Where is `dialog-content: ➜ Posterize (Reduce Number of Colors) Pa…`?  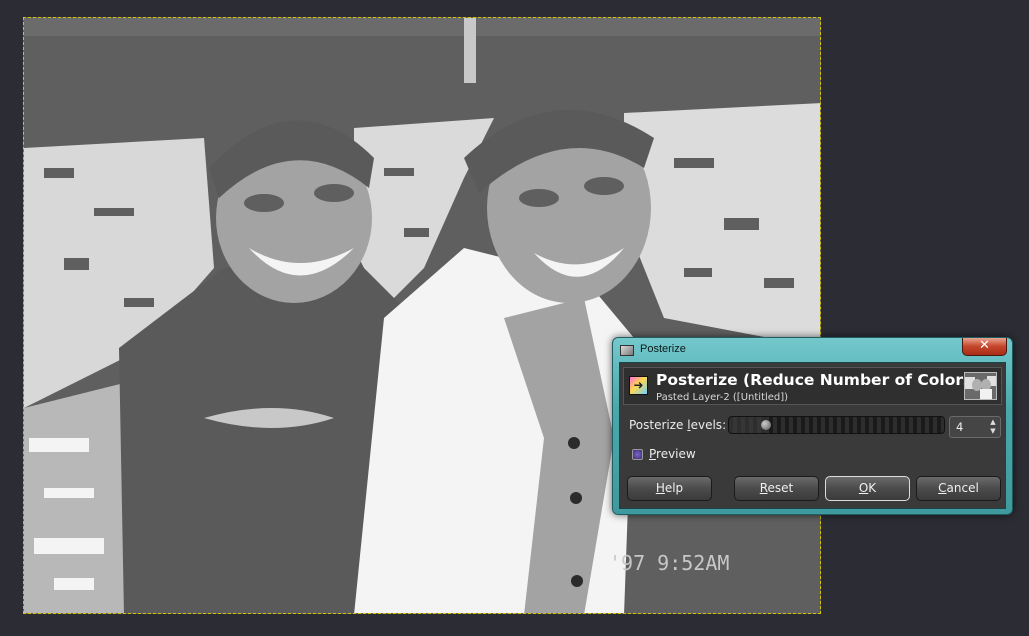
dialog-content: ➜ Posterize (Reduce Number of Colors) Pa… is located at coordinates (812, 435).